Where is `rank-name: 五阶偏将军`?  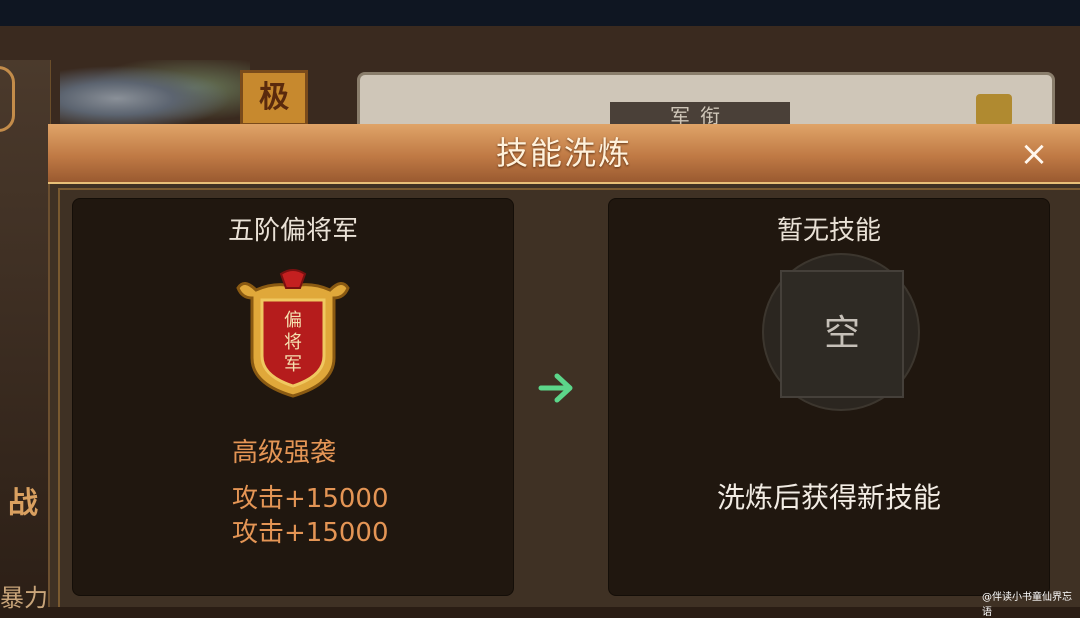
rank-name: 五阶偏将军 is located at coordinates (292, 231).